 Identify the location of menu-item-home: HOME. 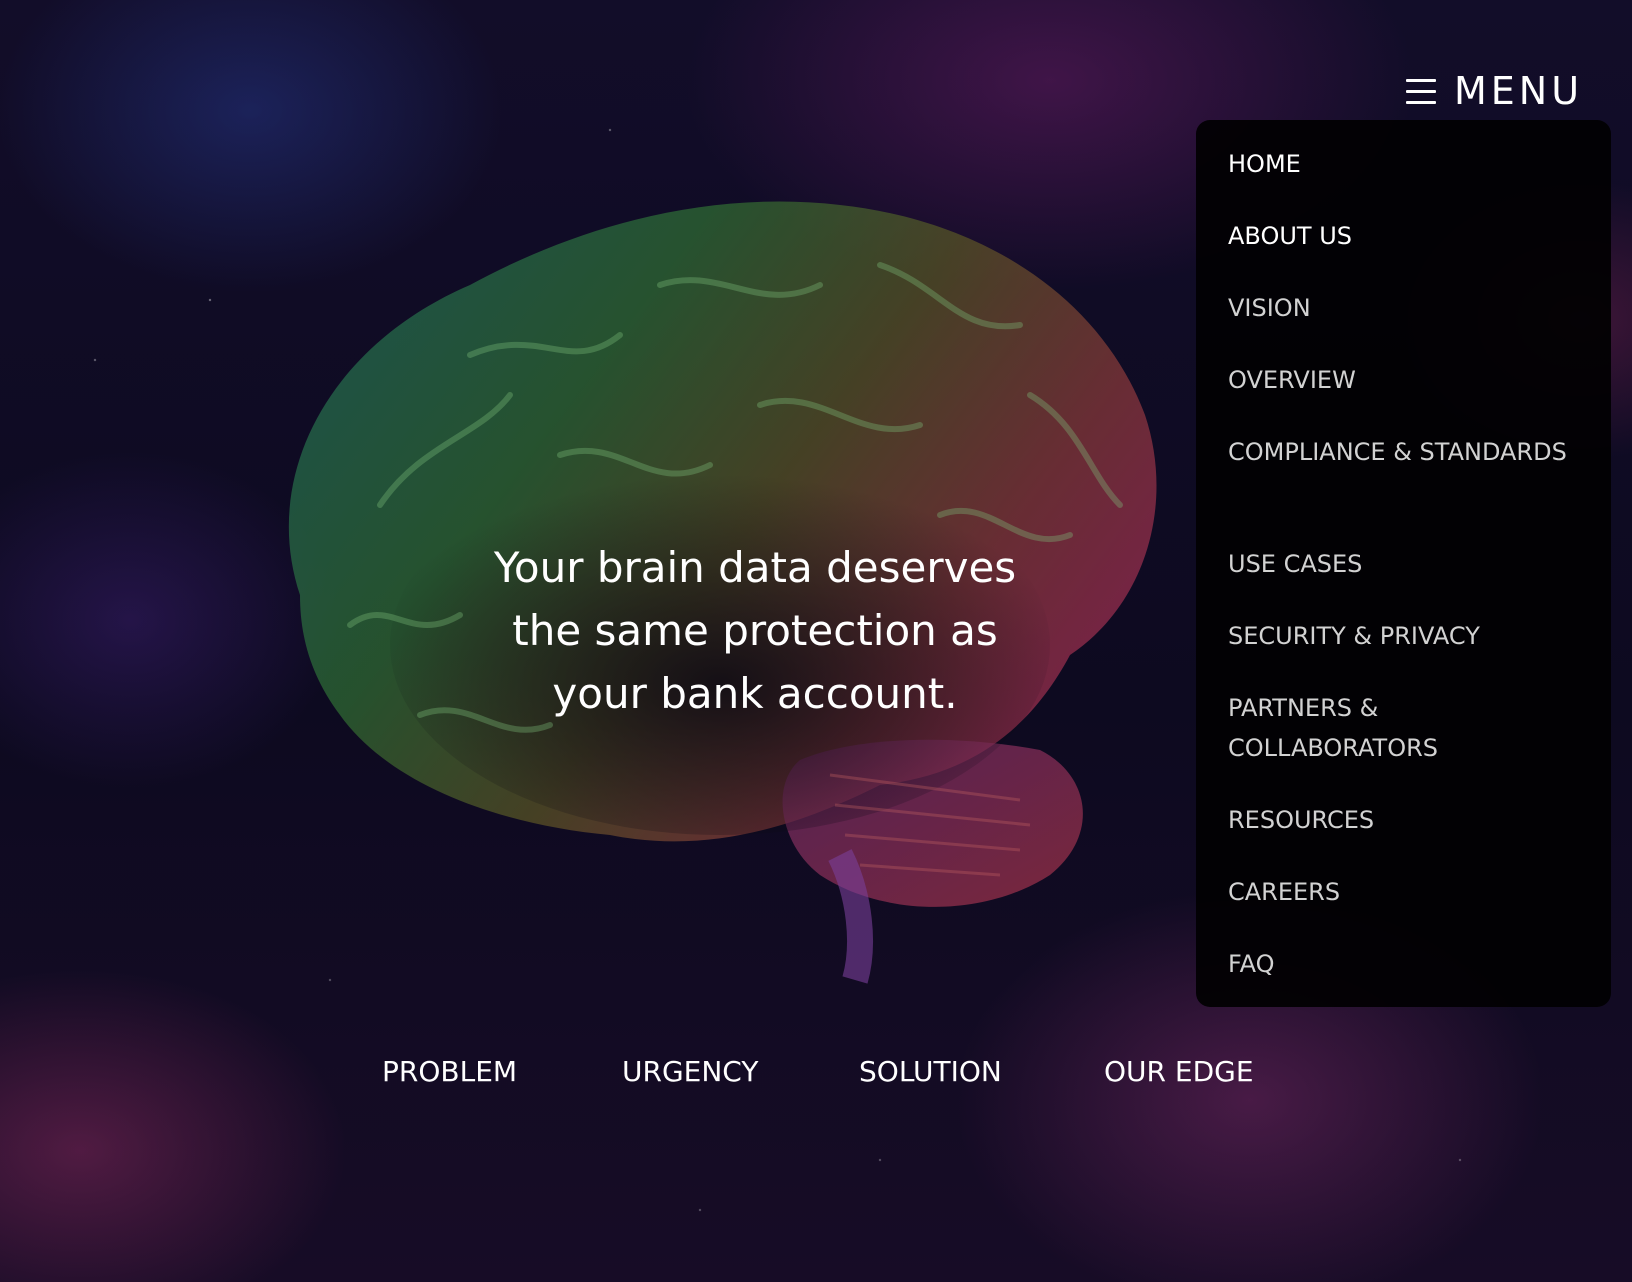
(1408, 164).